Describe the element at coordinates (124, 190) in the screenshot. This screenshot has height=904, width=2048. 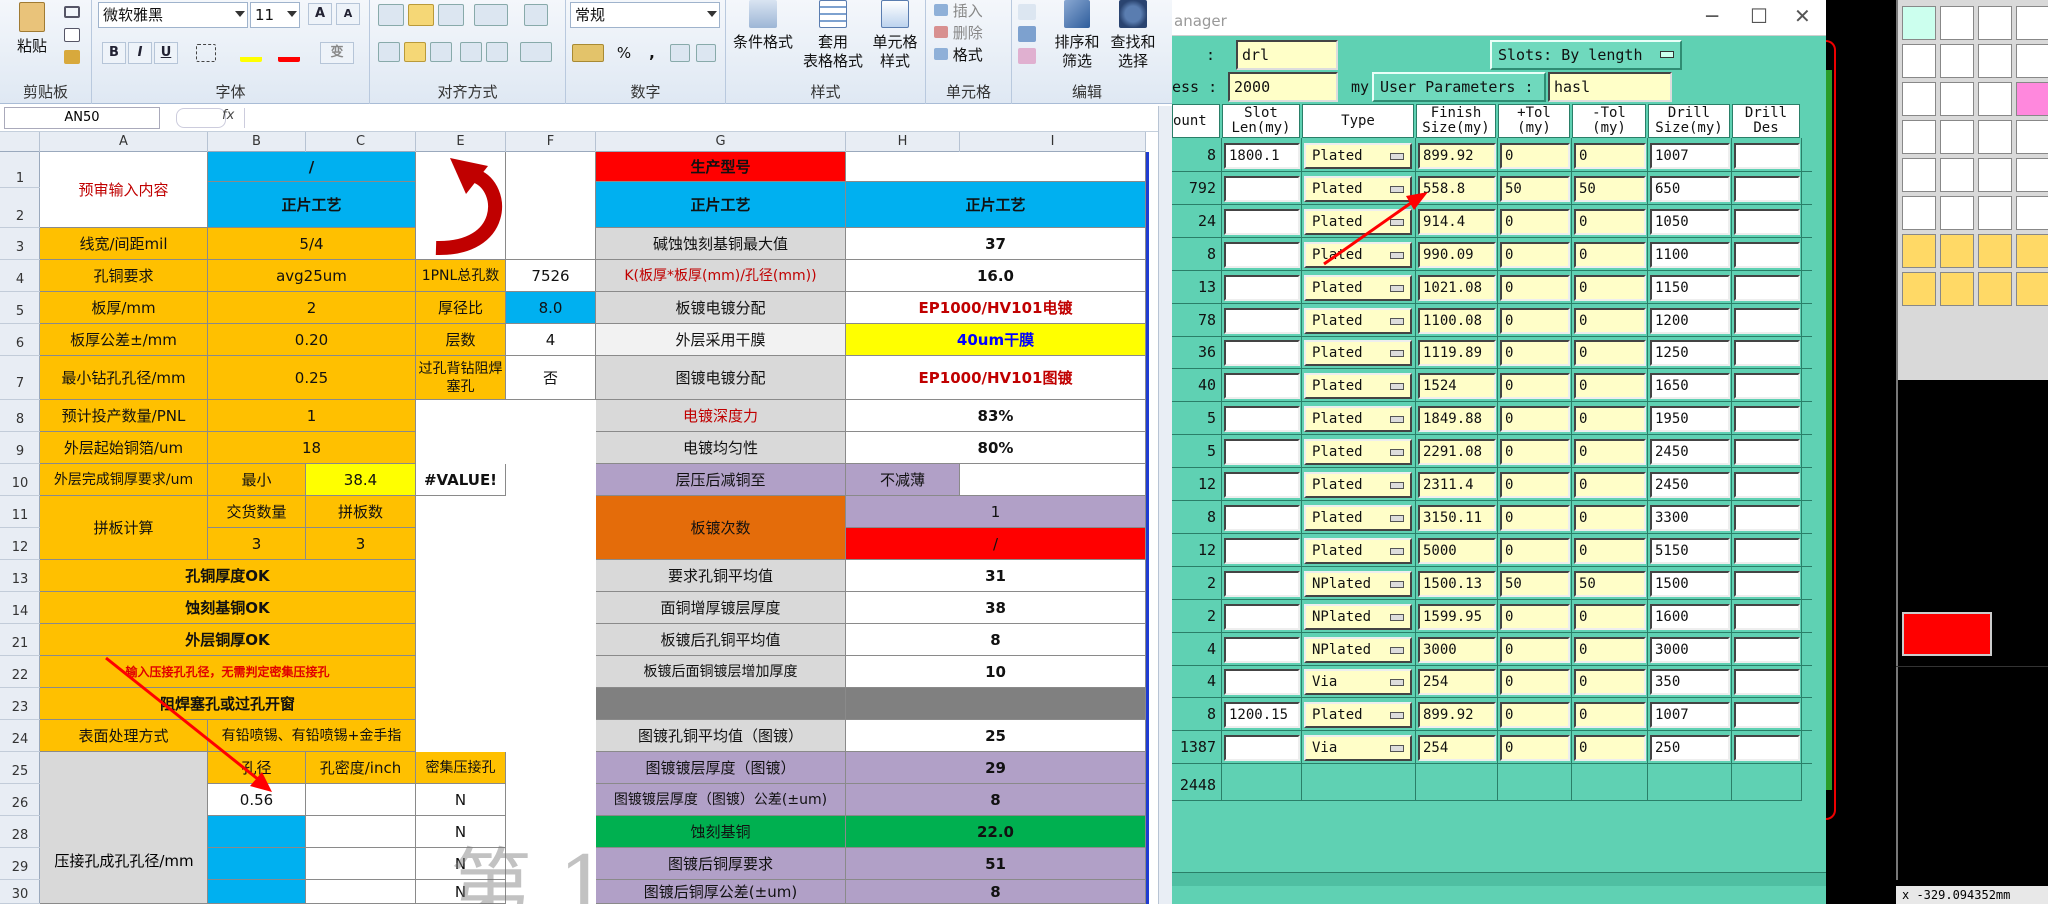
I see `cell-a1: 预审输入内容` at that location.